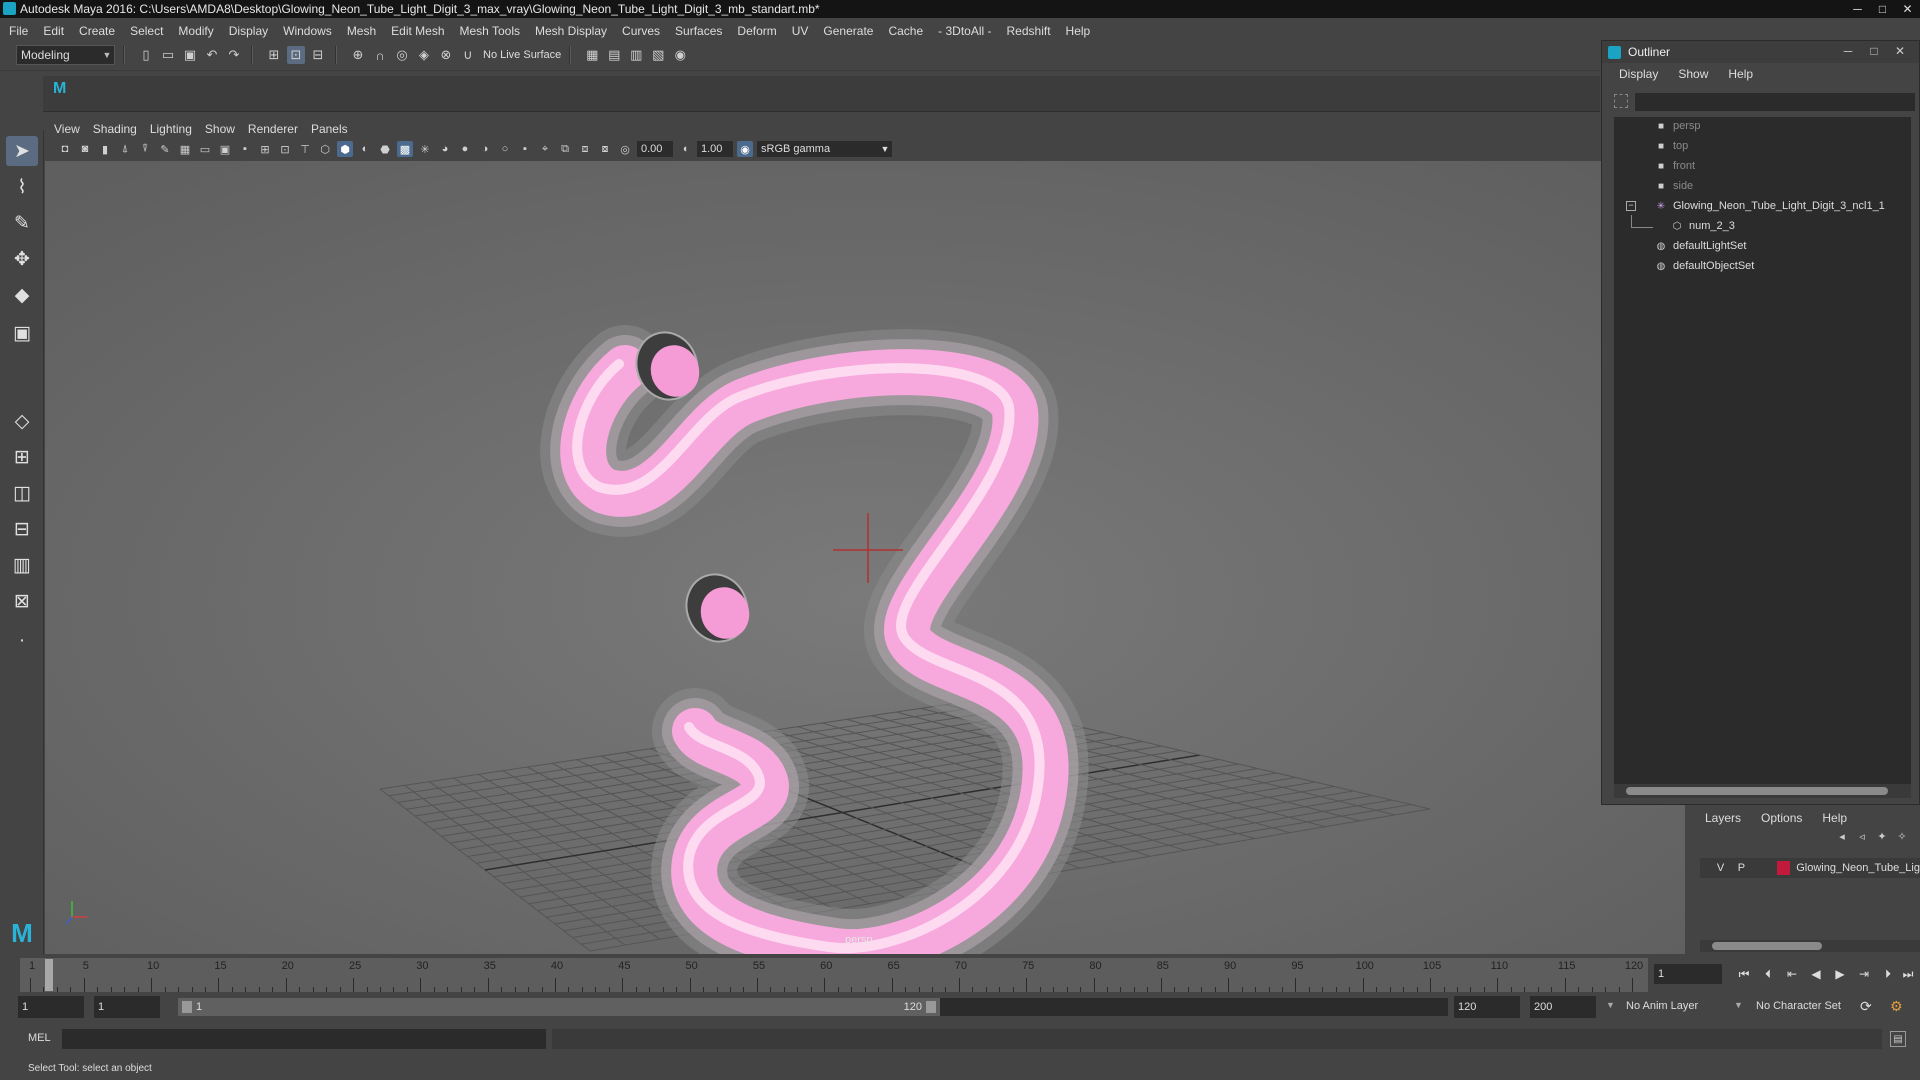  Describe the element at coordinates (1673, 186) in the screenshot. I see `outliner-item-side: ■ side` at that location.